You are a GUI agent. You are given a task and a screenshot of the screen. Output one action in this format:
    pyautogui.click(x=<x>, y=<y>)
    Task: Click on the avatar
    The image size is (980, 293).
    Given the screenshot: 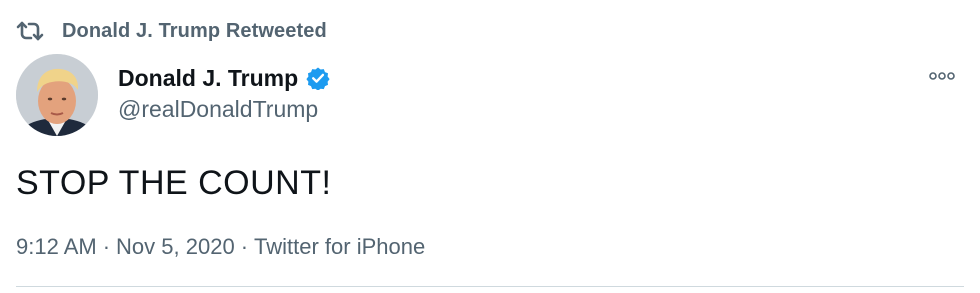 What is the action you would take?
    pyautogui.click(x=57, y=95)
    